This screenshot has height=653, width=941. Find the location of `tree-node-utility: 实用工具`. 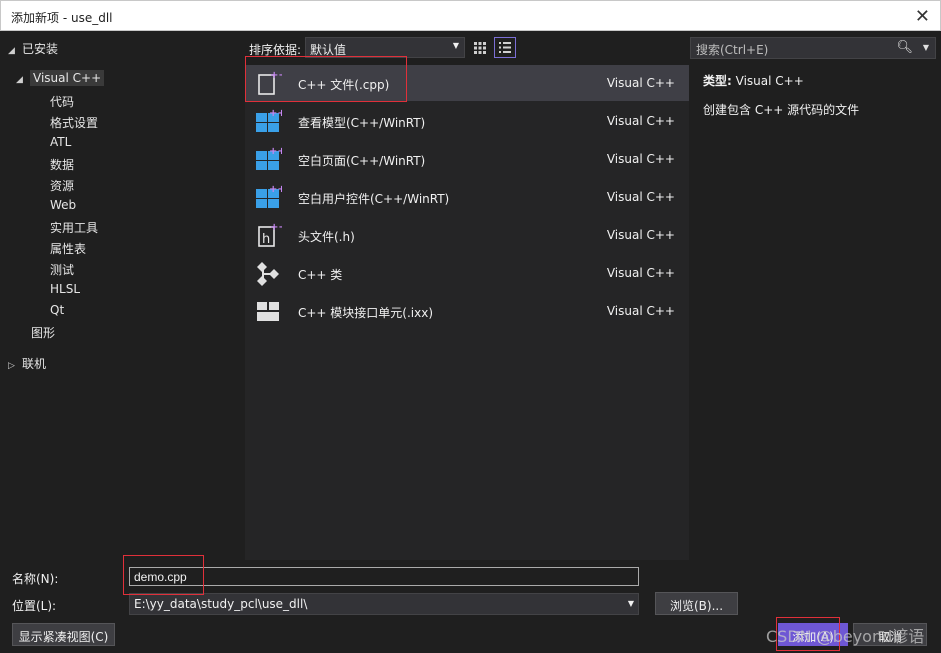

tree-node-utility: 实用工具 is located at coordinates (74, 227).